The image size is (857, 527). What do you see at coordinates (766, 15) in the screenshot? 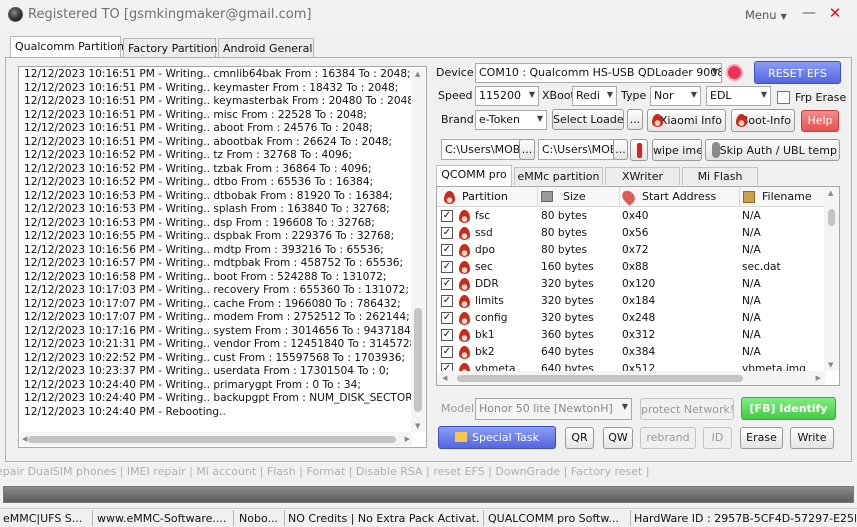
I see `menu-button: Menu ▼` at bounding box center [766, 15].